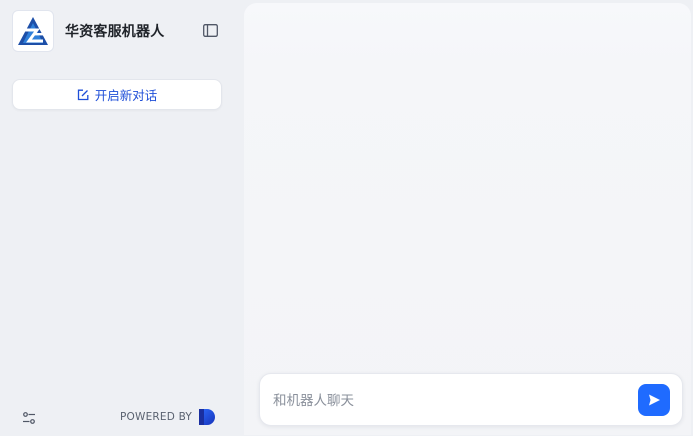  Describe the element at coordinates (115, 32) in the screenshot. I see `app-title: 华资客服机器人` at that location.